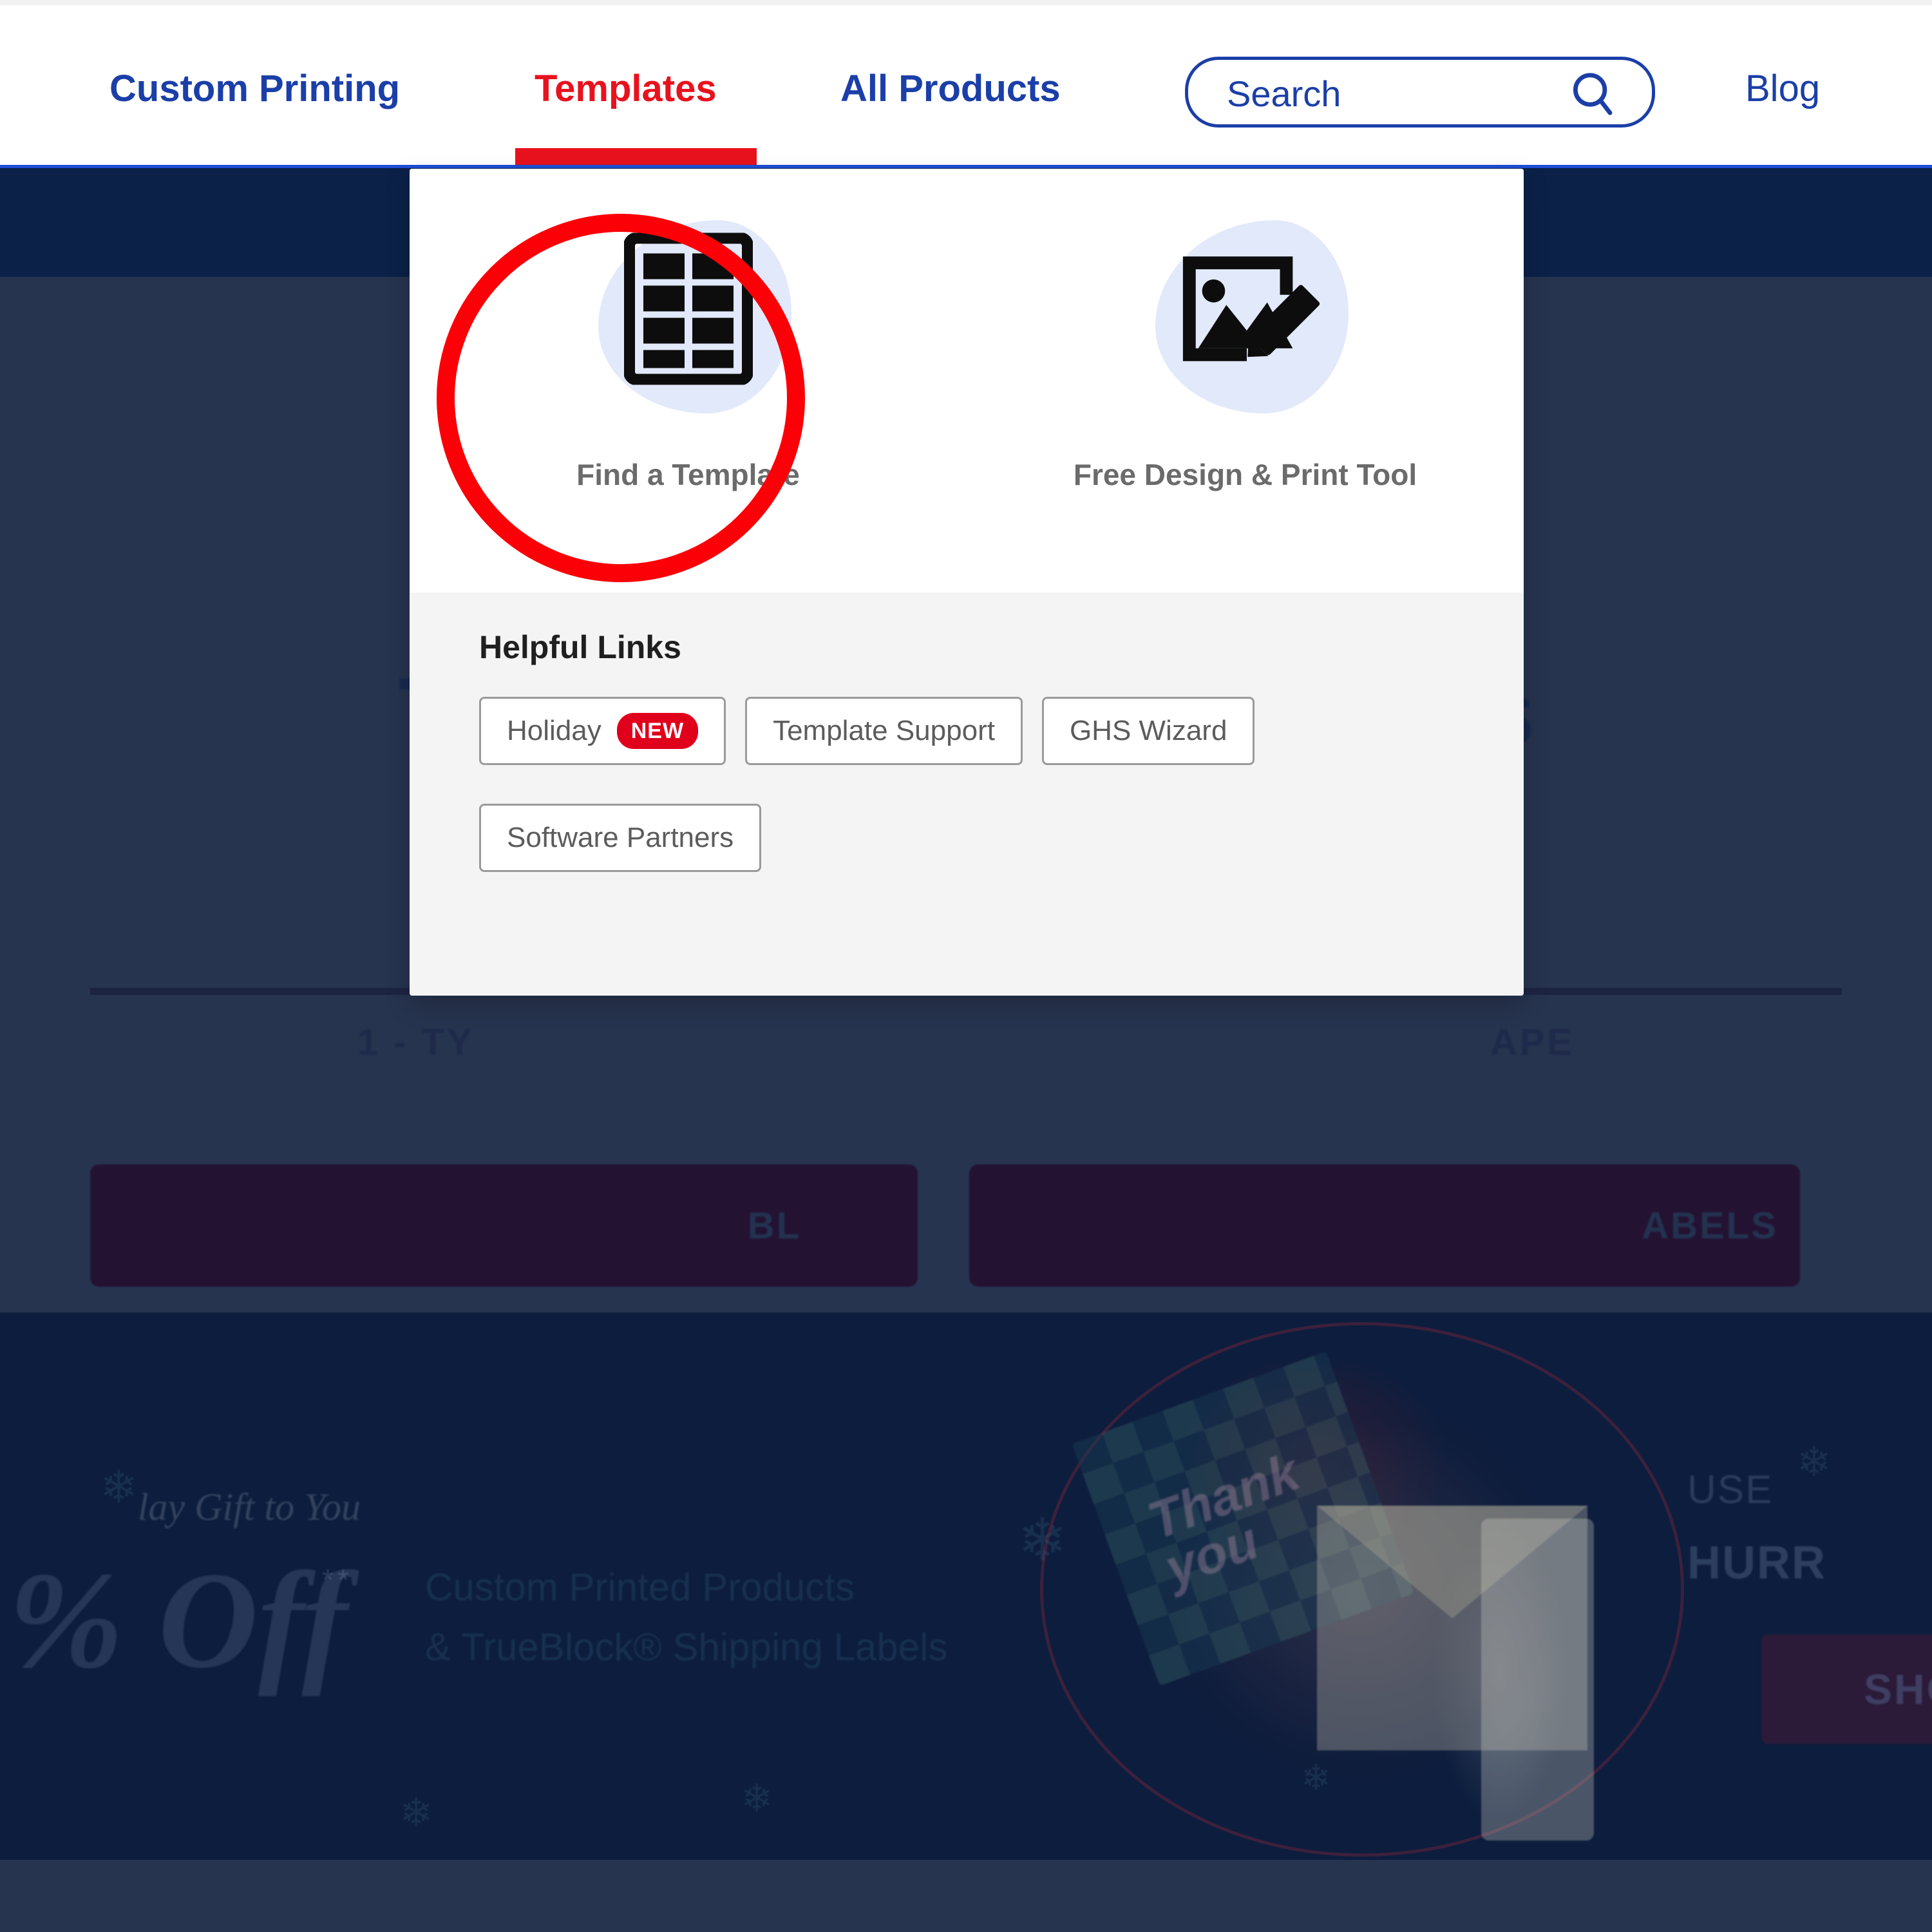  What do you see at coordinates (554, 730) in the screenshot?
I see `helpful-link-holiday-label: Holiday` at bounding box center [554, 730].